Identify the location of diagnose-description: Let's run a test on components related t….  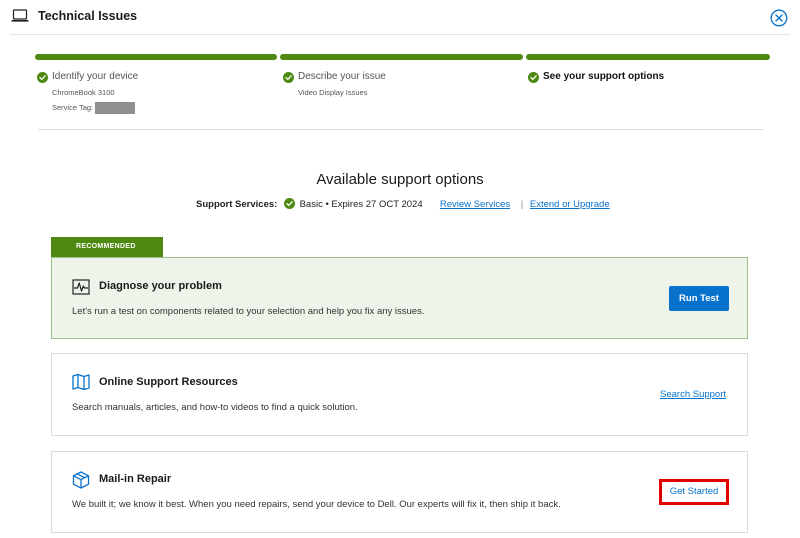
(248, 311).